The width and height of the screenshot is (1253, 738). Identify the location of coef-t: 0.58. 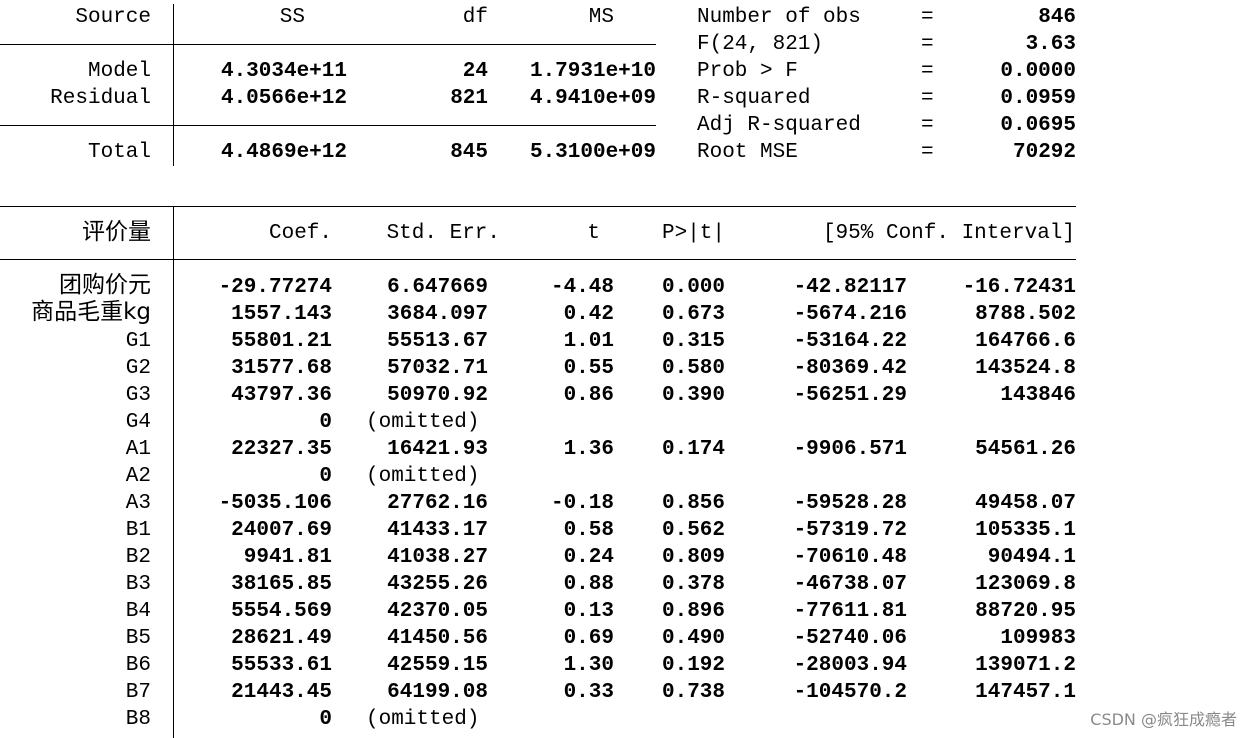
(588, 530).